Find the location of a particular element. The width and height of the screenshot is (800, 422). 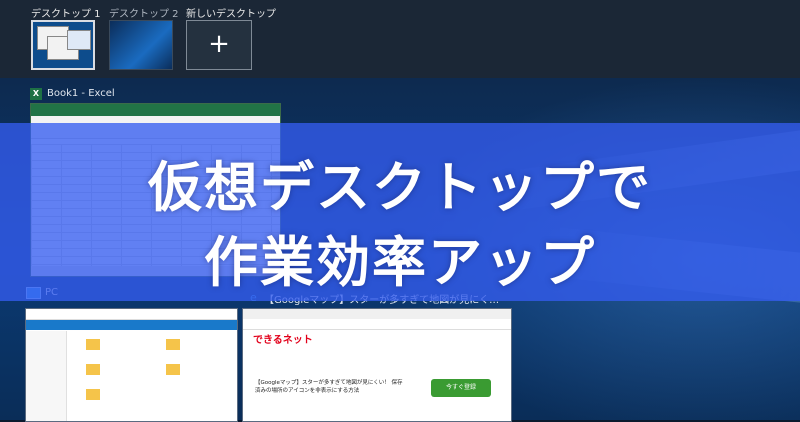

desktop-2-thumbnail is located at coordinates (141, 45).